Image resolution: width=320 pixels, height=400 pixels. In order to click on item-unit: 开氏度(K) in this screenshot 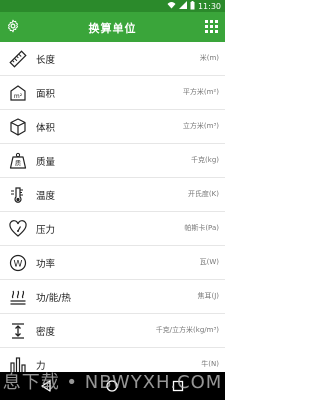, I will do `click(203, 194)`.